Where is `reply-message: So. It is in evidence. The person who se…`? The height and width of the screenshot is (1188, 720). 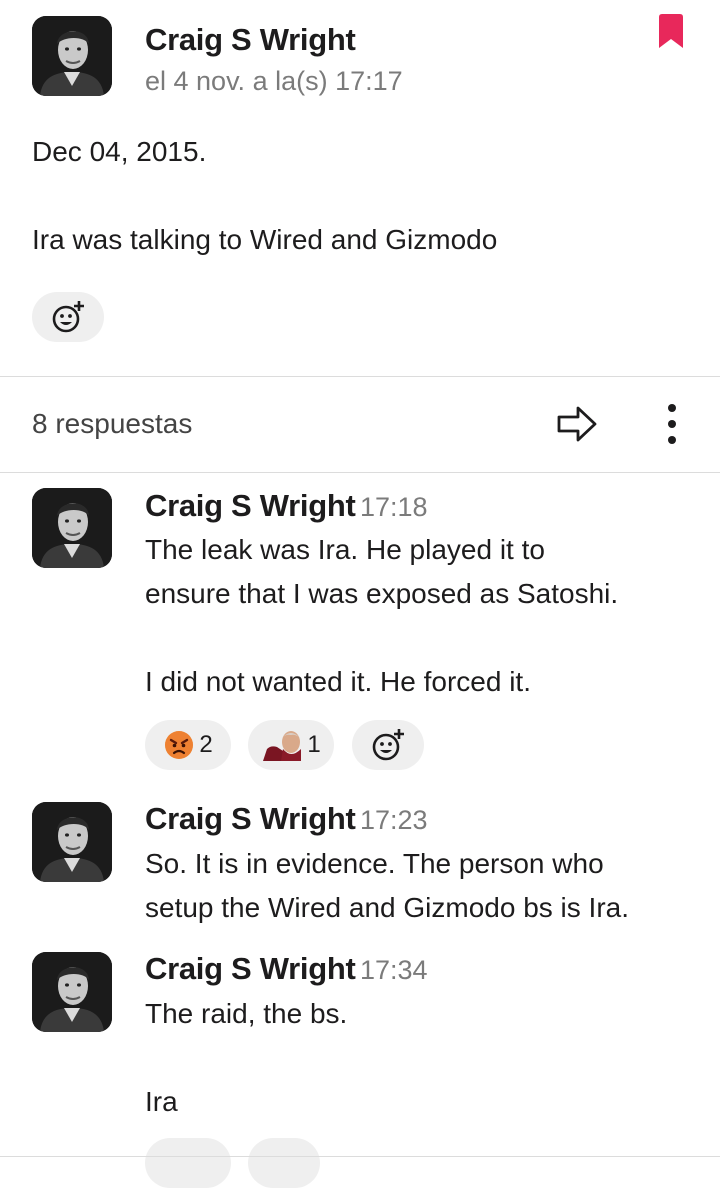 reply-message: So. It is in evidence. The person who se… is located at coordinates (387, 885).